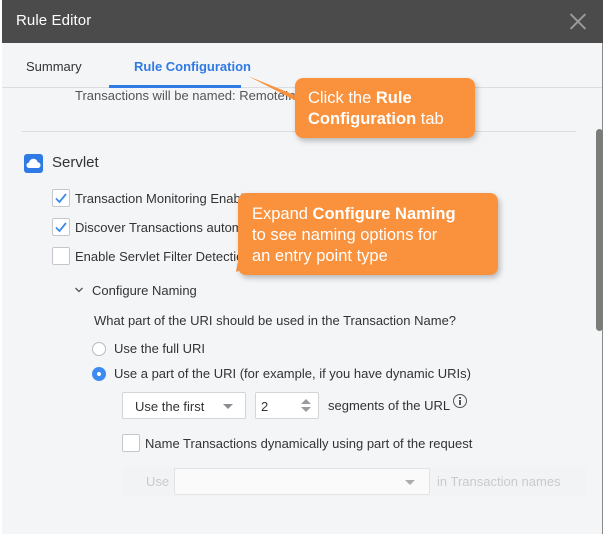 The height and width of the screenshot is (534, 603). I want to click on title-bar: Rule Editor, so click(302, 21).